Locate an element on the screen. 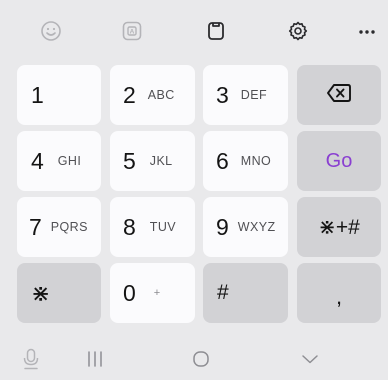 The width and height of the screenshot is (388, 380). key-2: 2 ABC is located at coordinates (152, 95).